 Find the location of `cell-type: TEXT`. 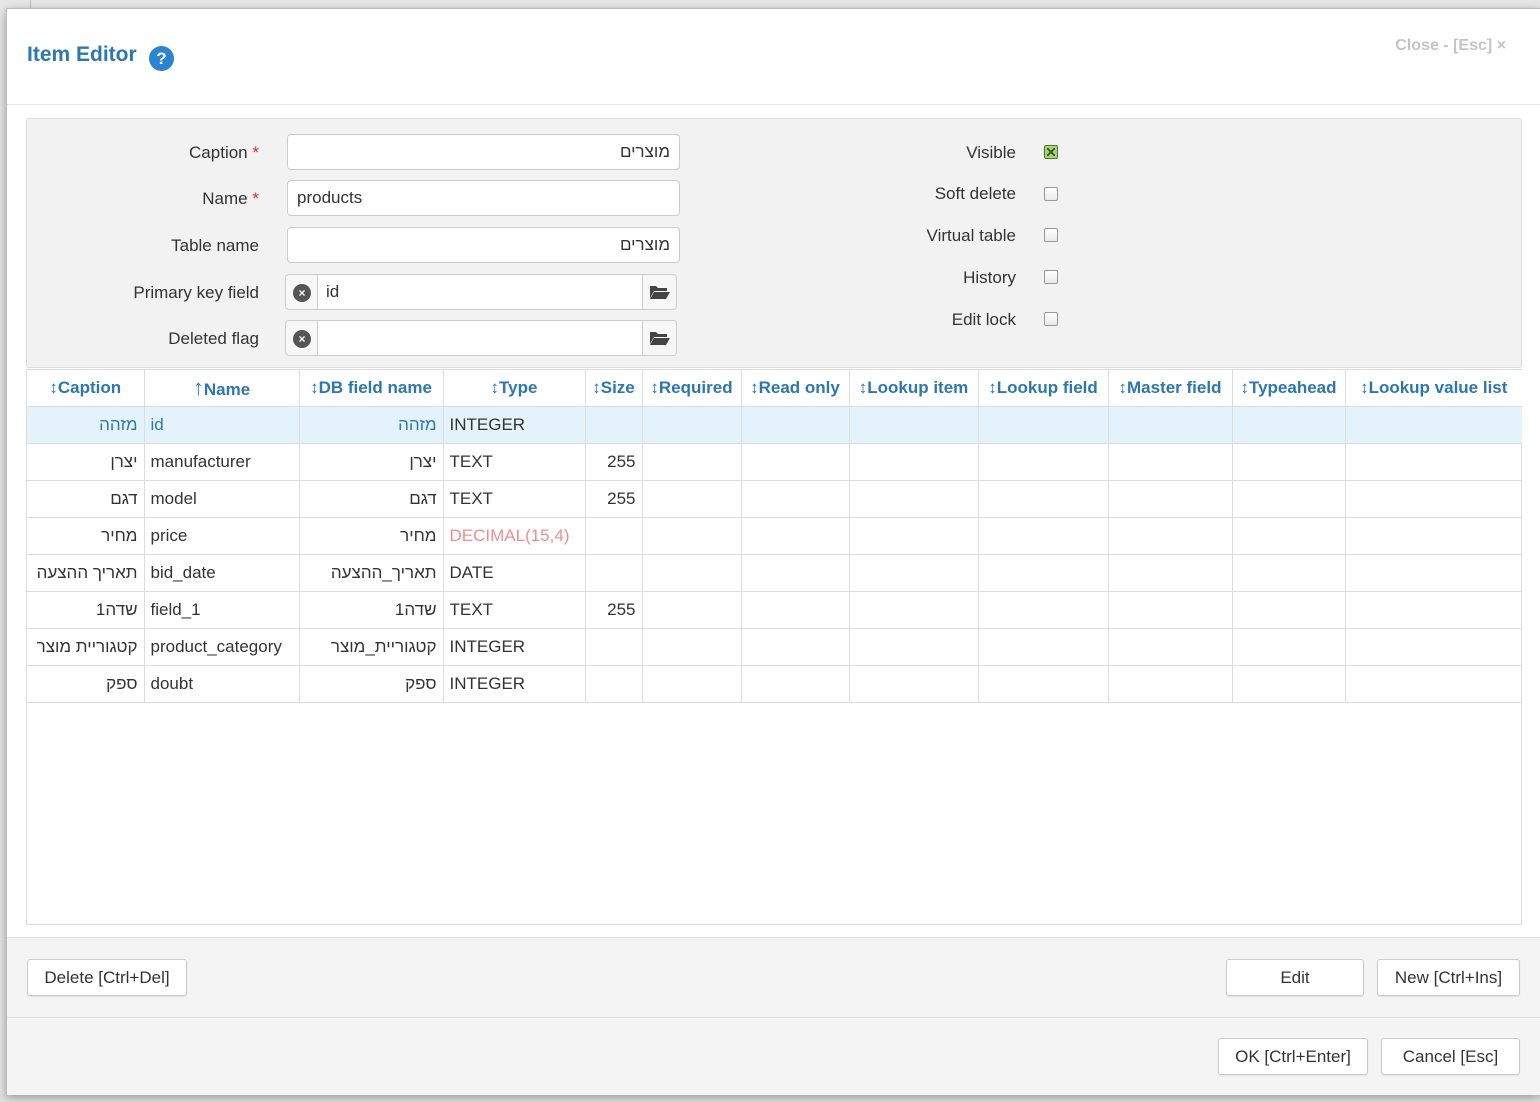

cell-type: TEXT is located at coordinates (514, 462).